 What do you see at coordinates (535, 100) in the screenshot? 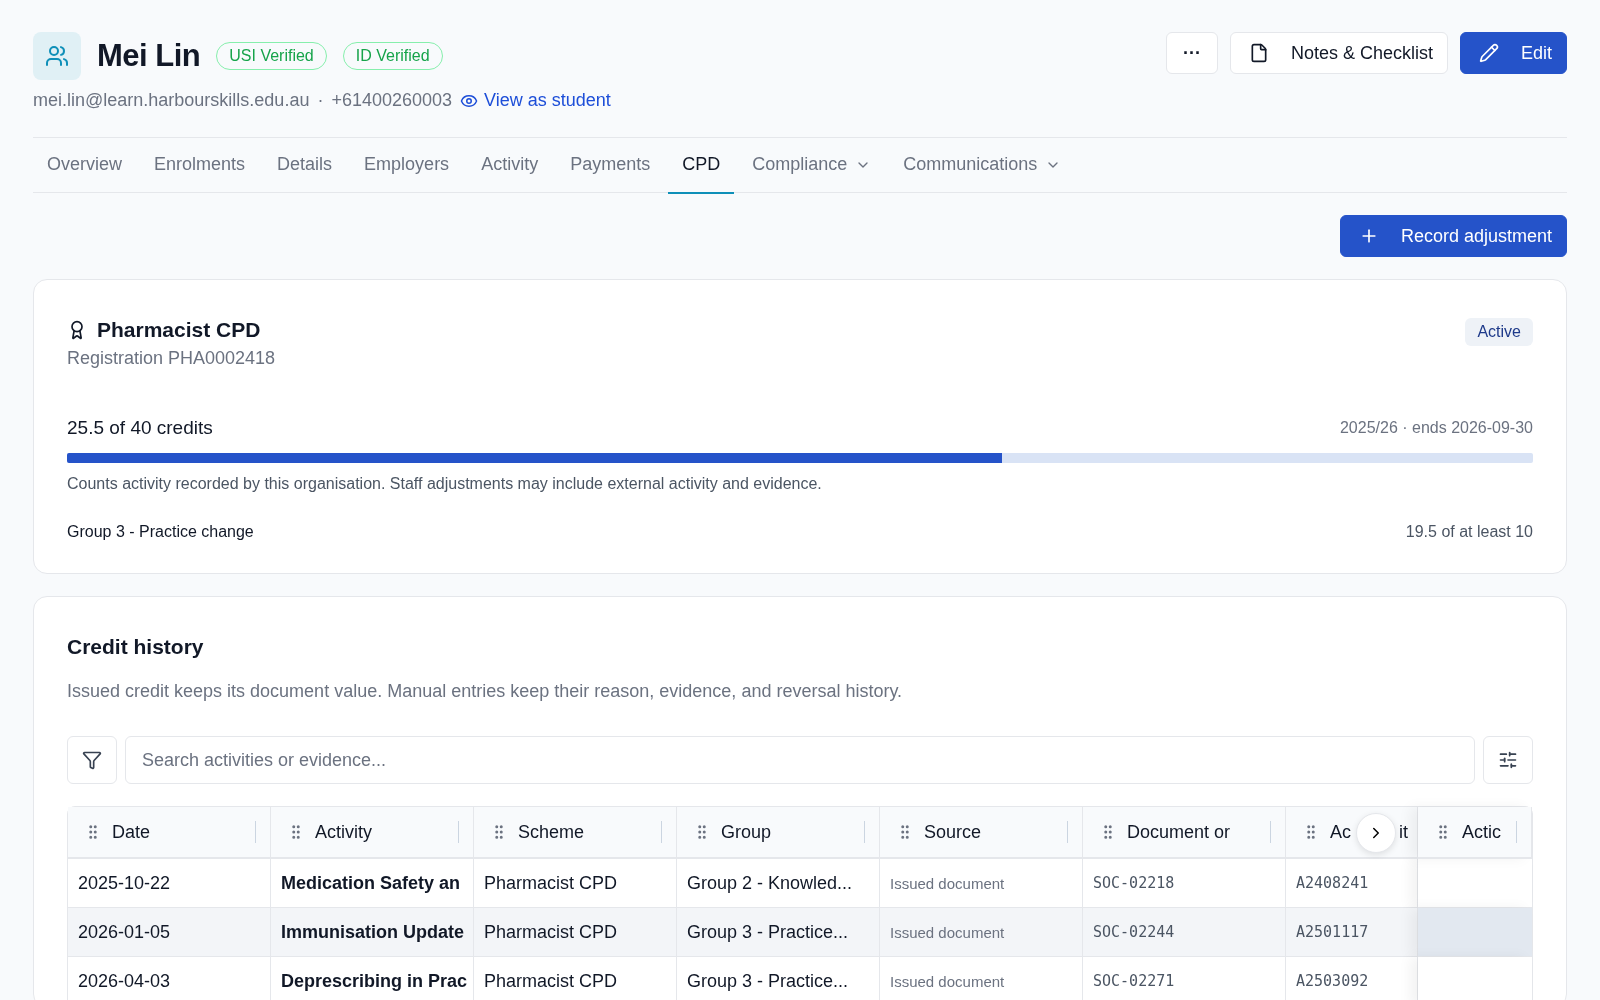
I see `view-as-student-link: View as student` at bounding box center [535, 100].